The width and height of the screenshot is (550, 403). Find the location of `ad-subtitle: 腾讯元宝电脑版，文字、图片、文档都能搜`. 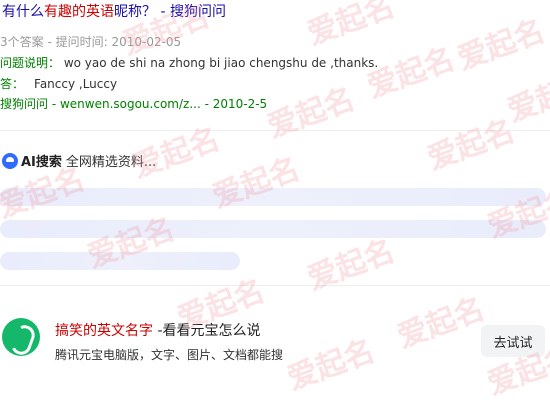

ad-subtitle: 腾讯元宝电脑版，文字、图片、文档都能搜 is located at coordinates (169, 355).